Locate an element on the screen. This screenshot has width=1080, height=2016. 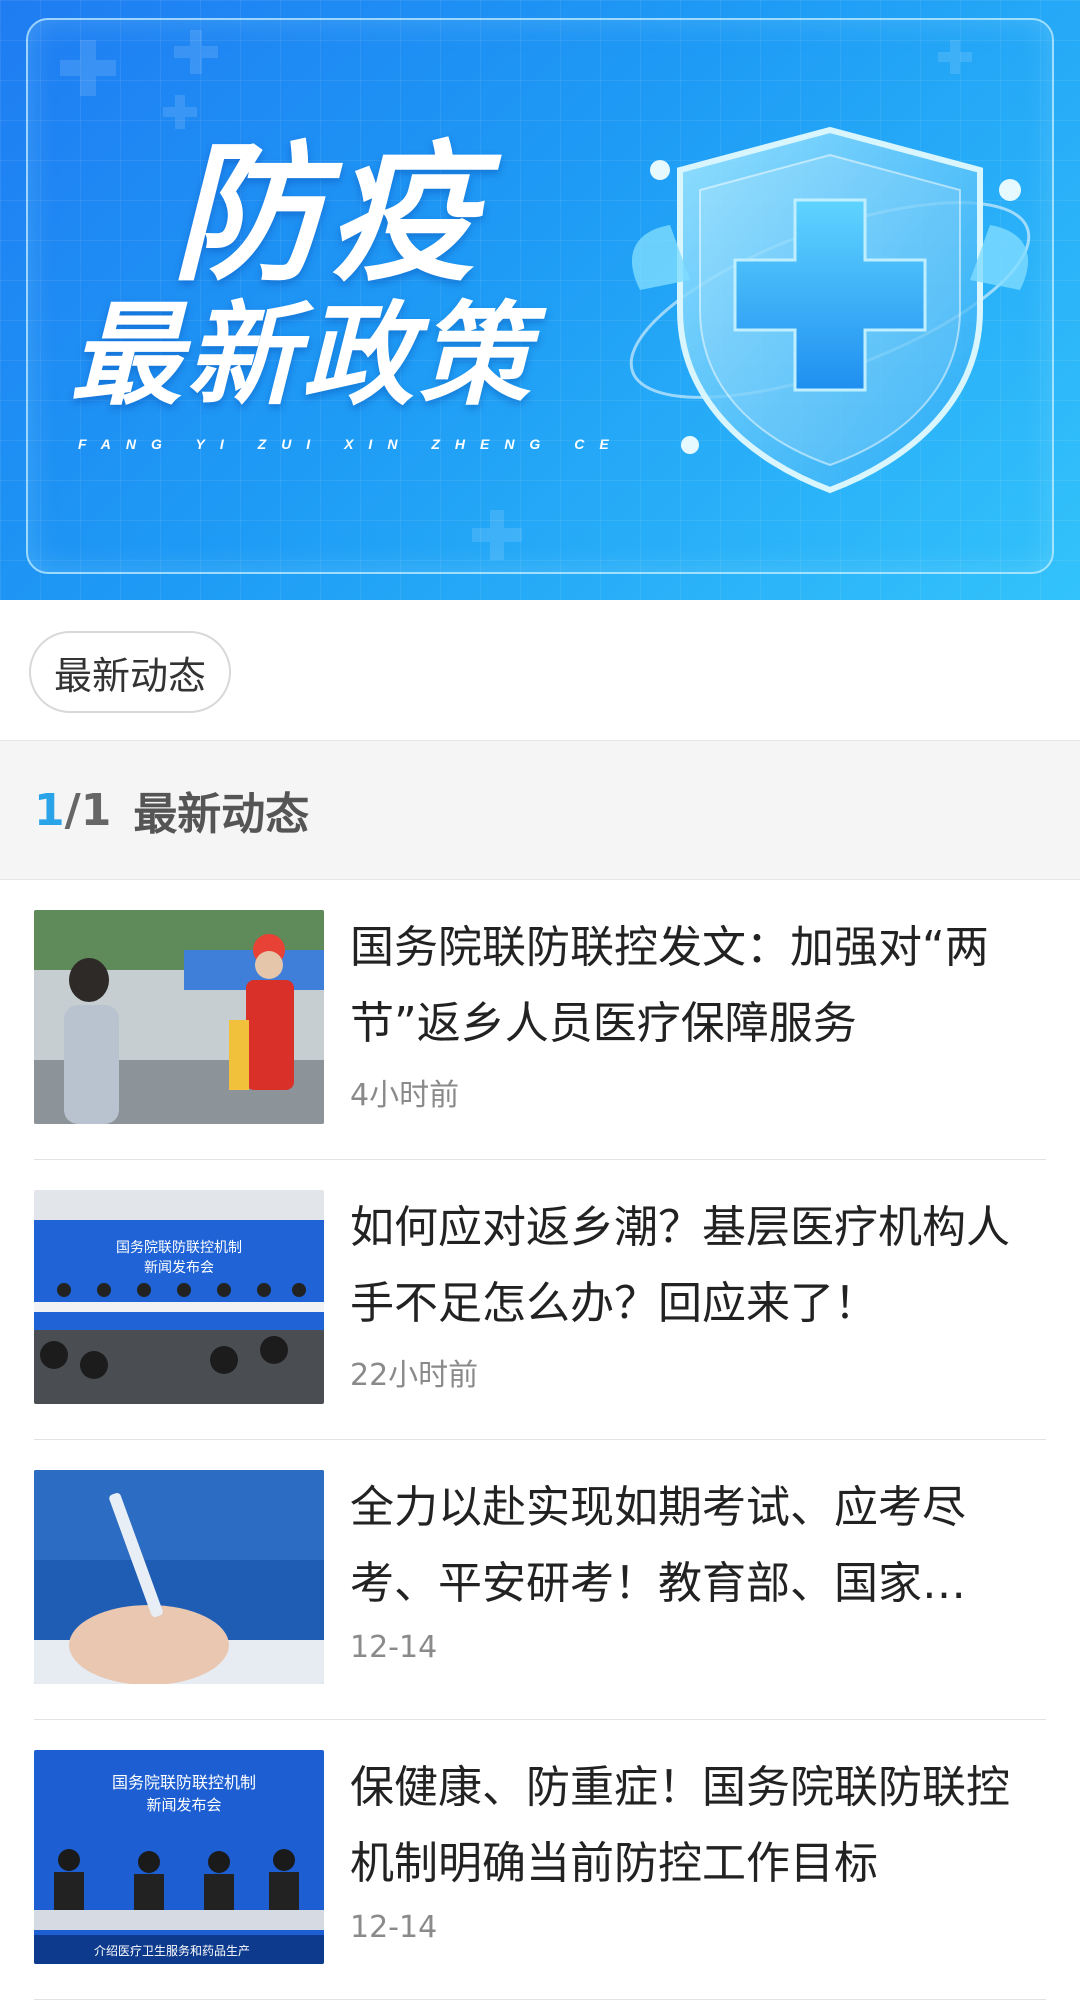
thumb-caption: 介绍医疗卫生服务和药品生产 is located at coordinates (172, 1950).